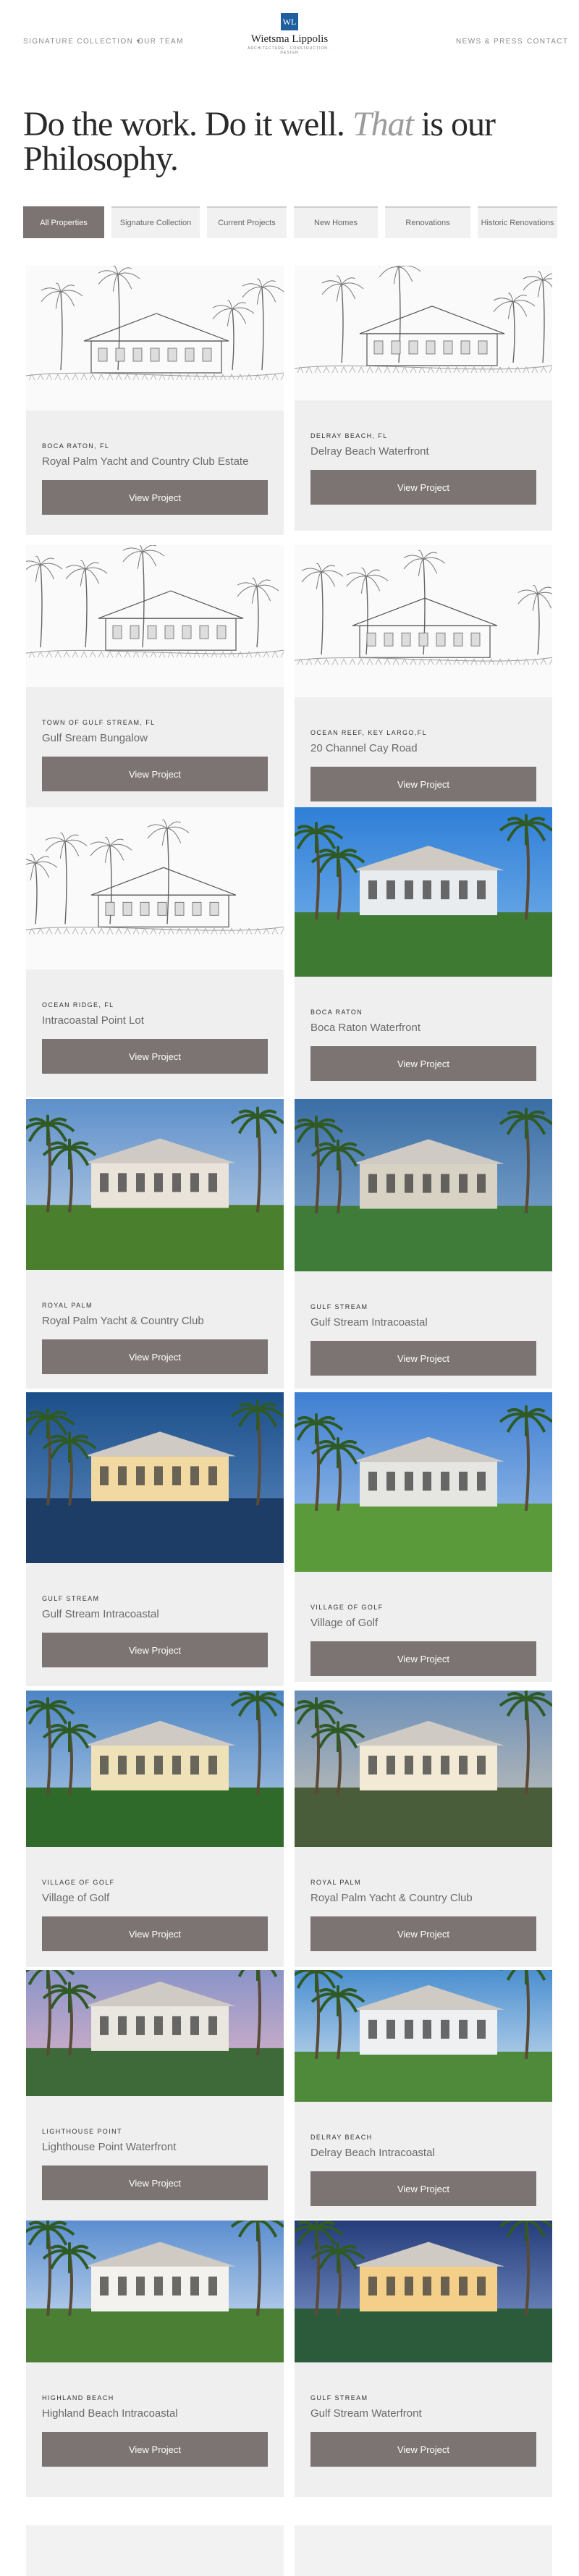  Describe the element at coordinates (517, 222) in the screenshot. I see `filter-tab: Historic Renovations` at that location.